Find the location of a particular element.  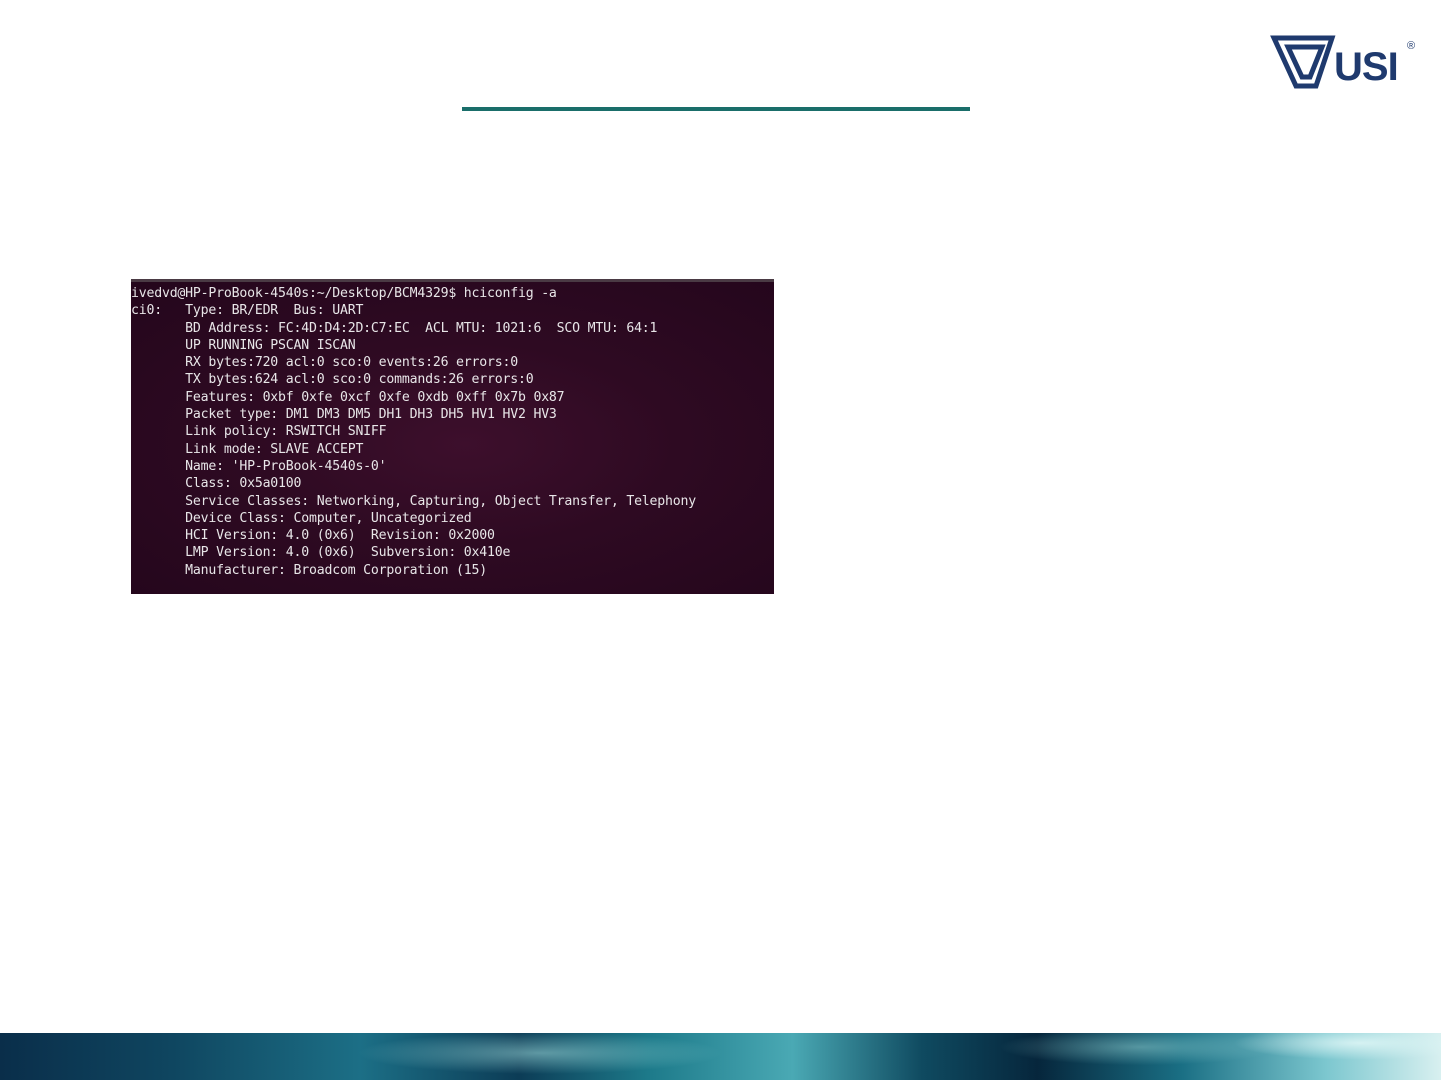

registered-mark: ® is located at coordinates (1411, 46).